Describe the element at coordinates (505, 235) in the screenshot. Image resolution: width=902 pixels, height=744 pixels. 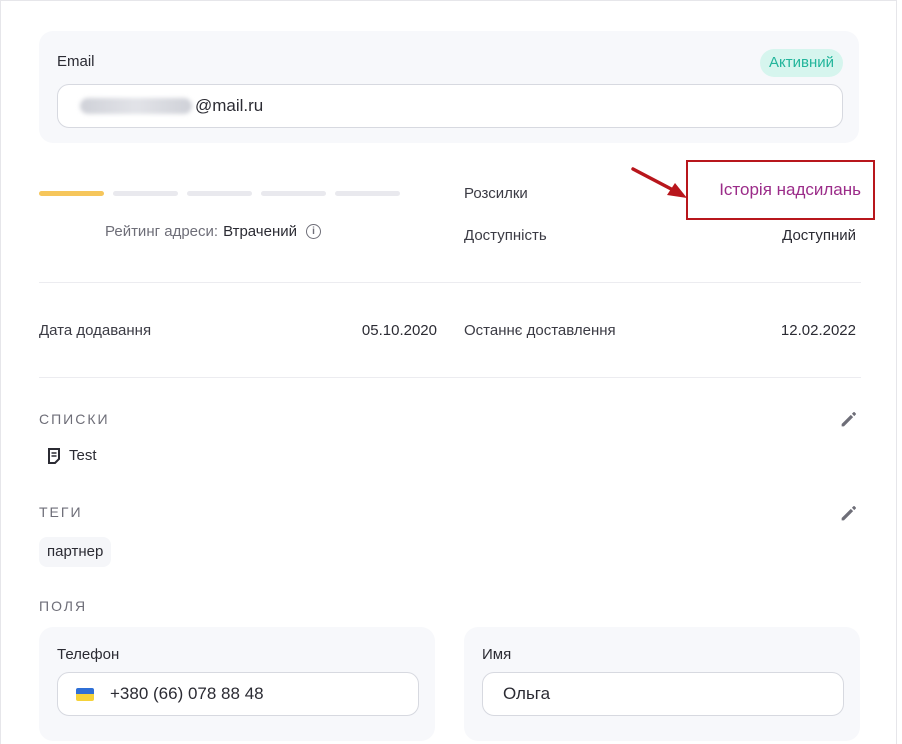
I see `availability-label: Доступність` at that location.